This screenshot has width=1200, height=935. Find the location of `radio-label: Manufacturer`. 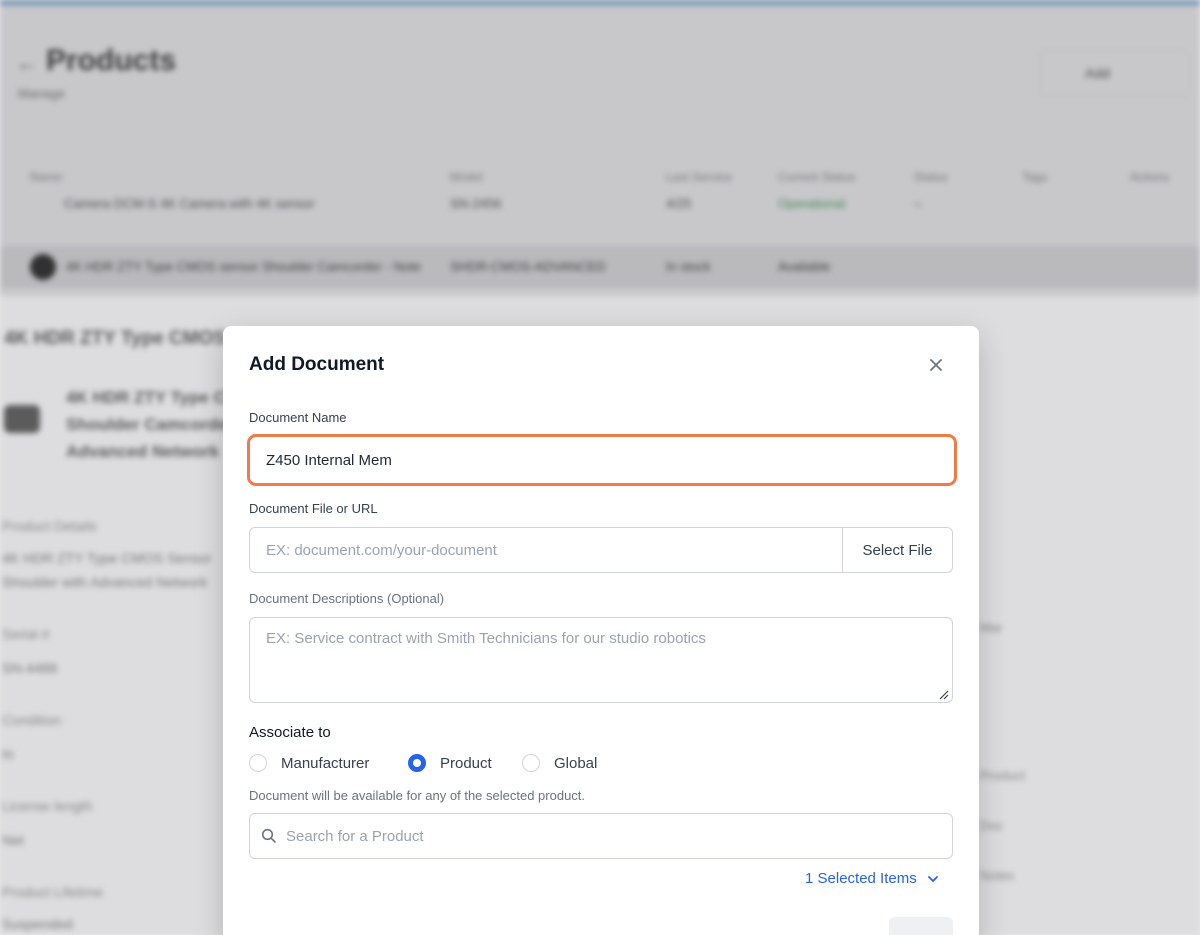

radio-label: Manufacturer is located at coordinates (325, 763).